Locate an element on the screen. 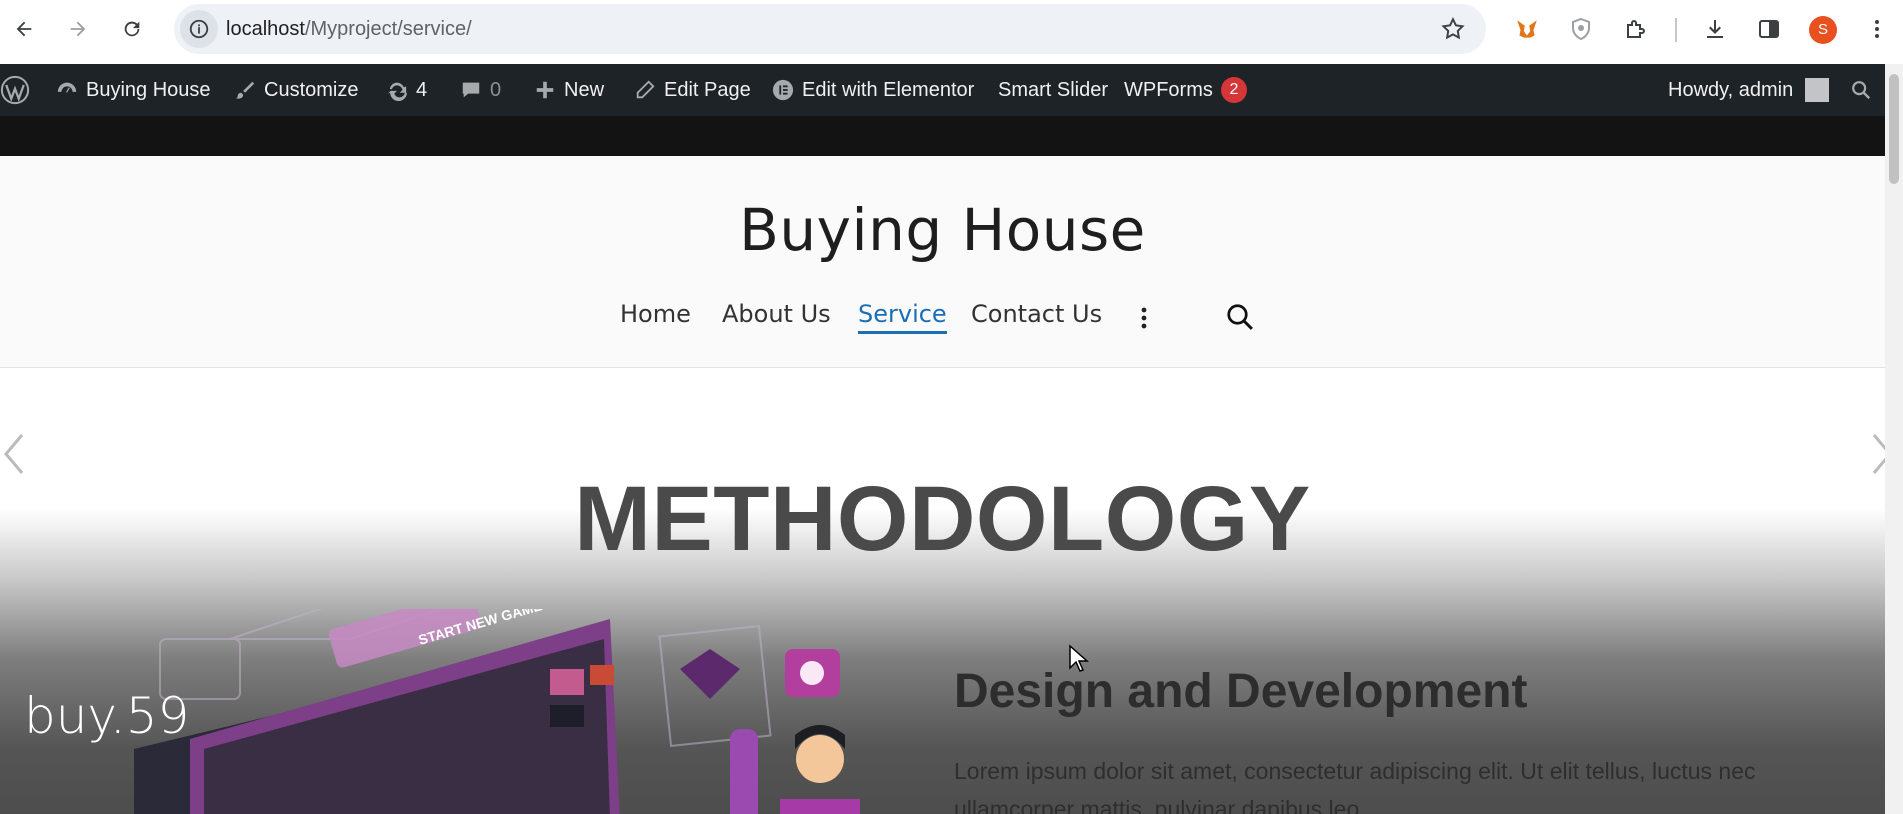 This screenshot has height=814, width=1903. menu-item-contact-us: Contact Us is located at coordinates (1036, 314).